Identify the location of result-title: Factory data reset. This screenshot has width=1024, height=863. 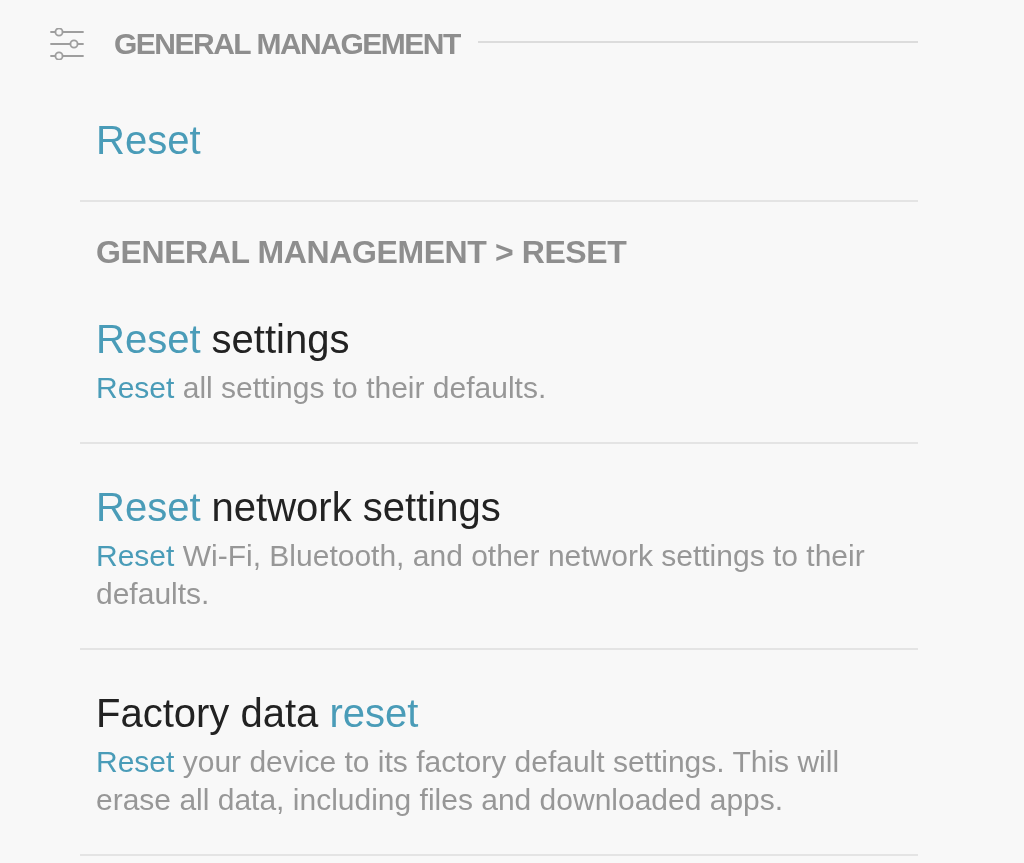
(257, 713).